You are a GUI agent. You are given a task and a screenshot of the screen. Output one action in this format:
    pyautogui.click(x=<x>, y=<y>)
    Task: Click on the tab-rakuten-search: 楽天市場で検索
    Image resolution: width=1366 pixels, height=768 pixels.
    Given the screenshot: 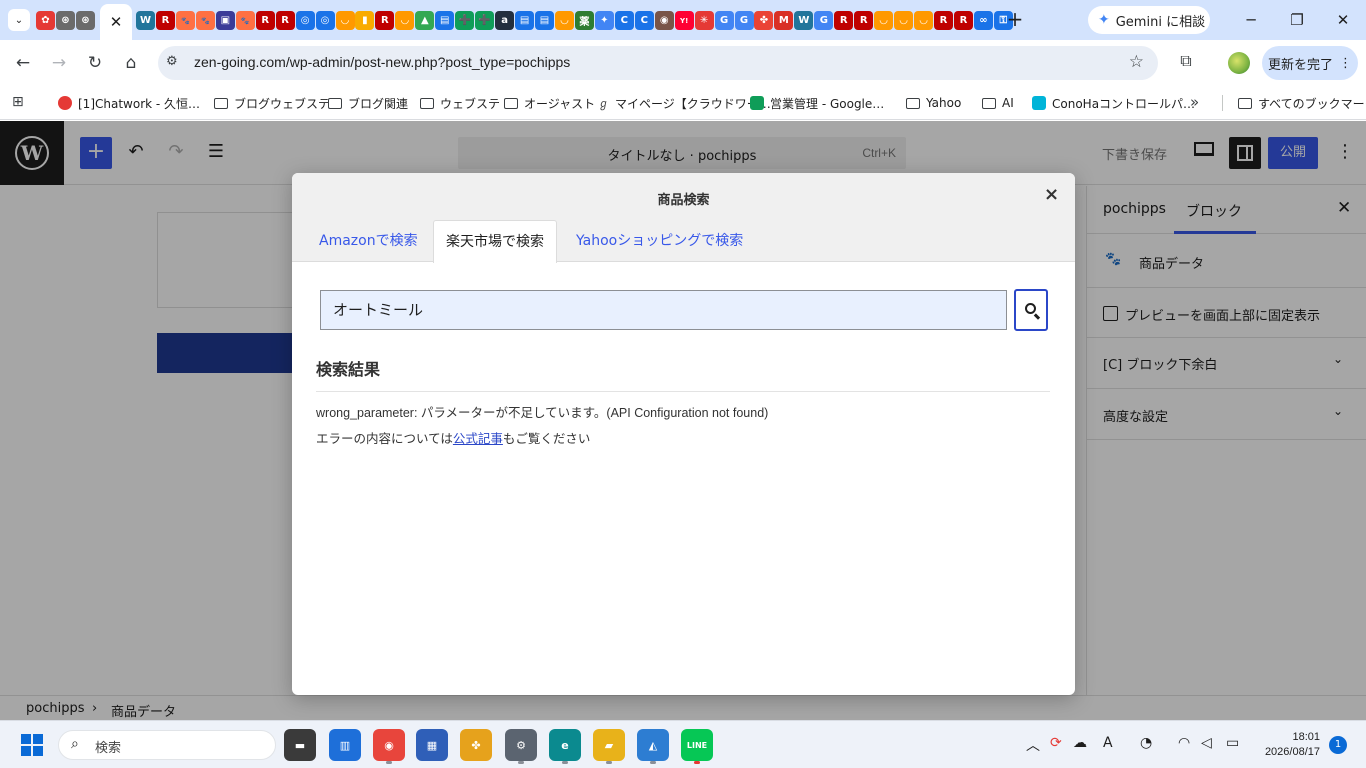 What is the action you would take?
    pyautogui.click(x=495, y=241)
    